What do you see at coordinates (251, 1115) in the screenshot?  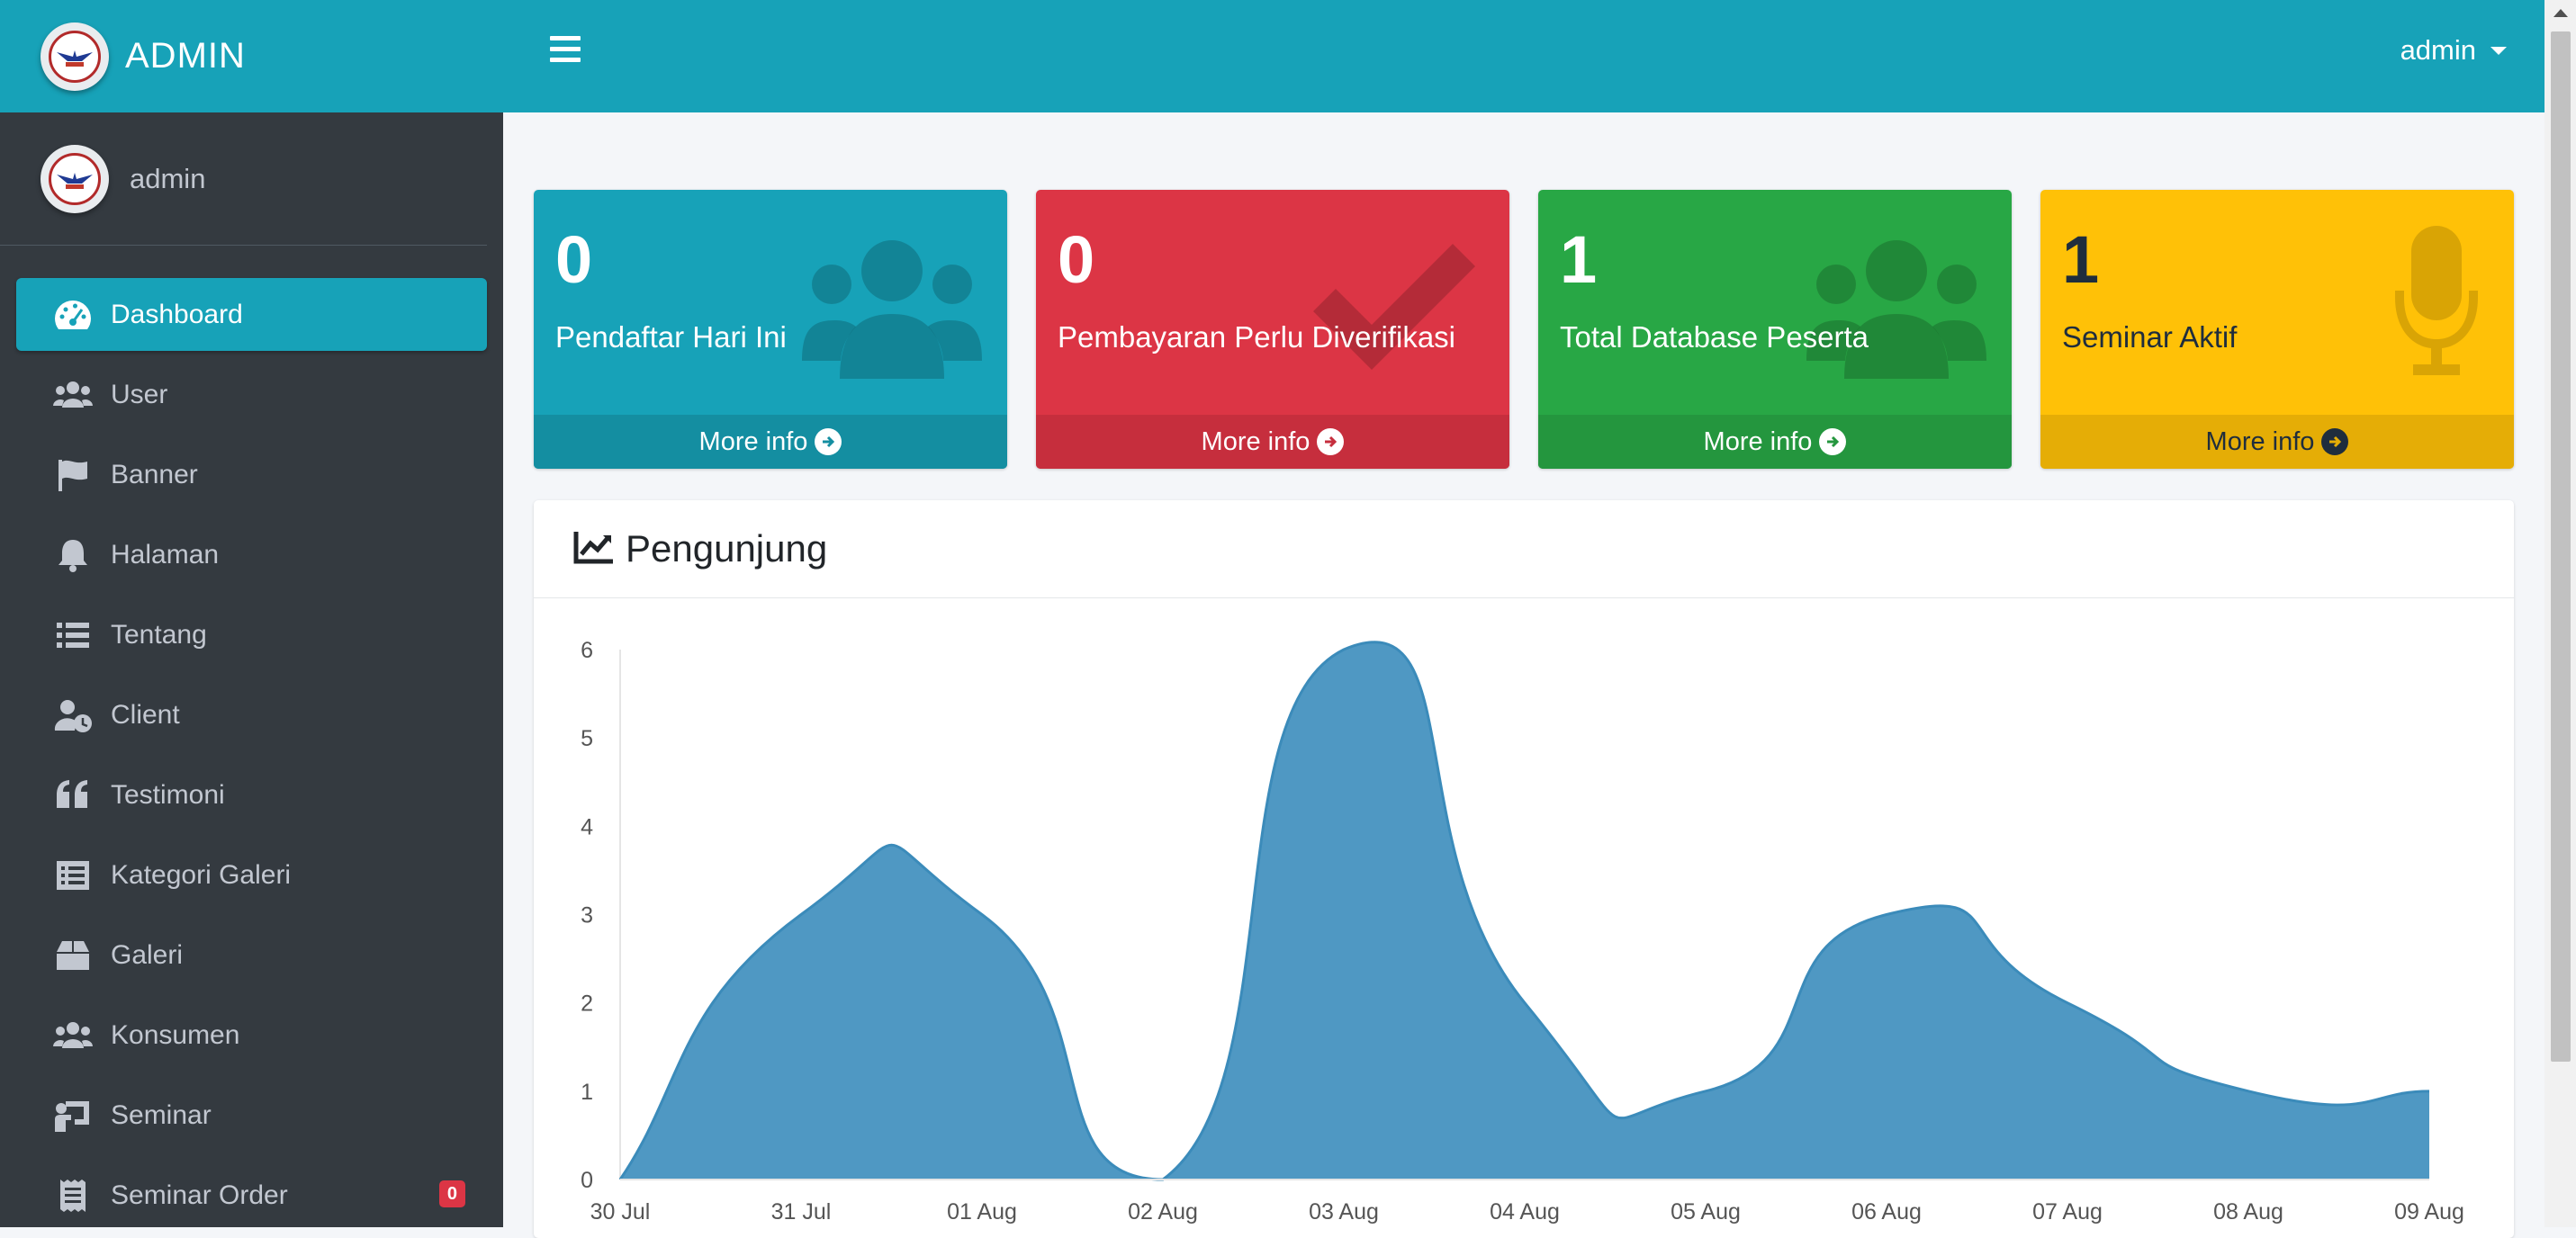 I see `sidebar-item-seminar: Seminar` at bounding box center [251, 1115].